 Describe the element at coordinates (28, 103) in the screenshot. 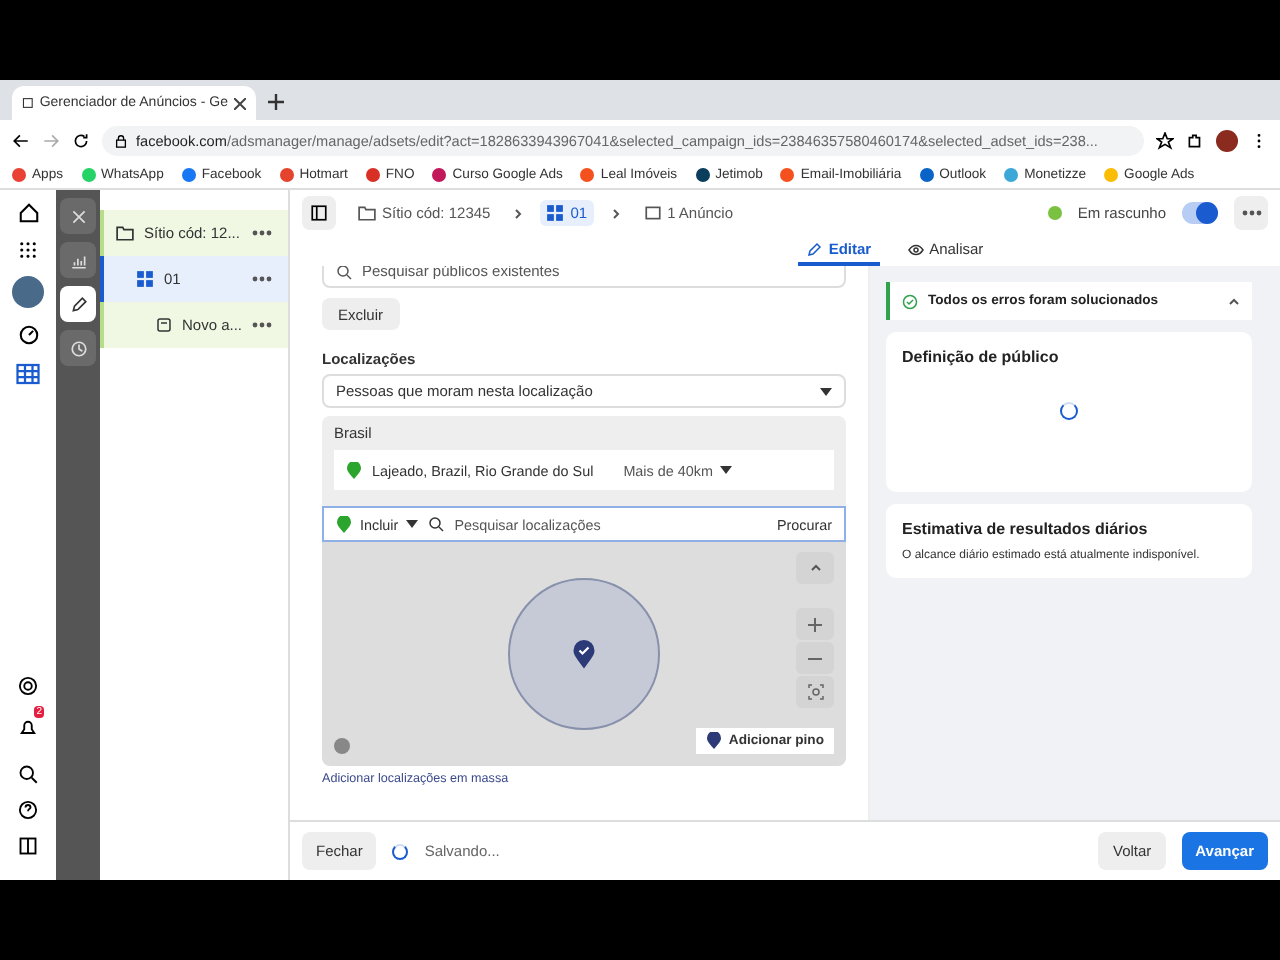

I see `page-icon` at that location.